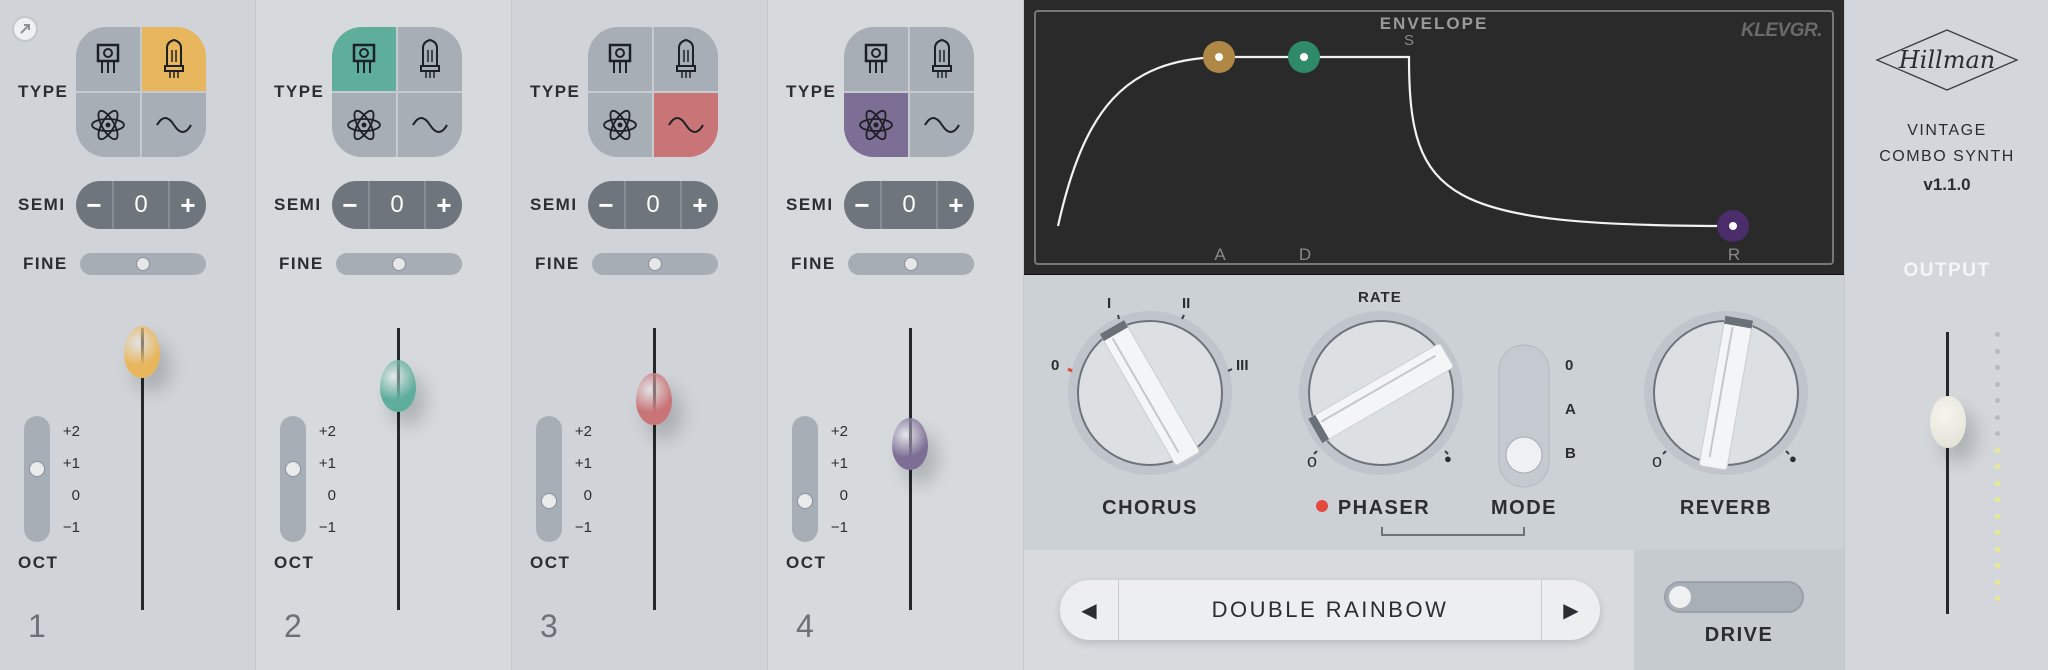  Describe the element at coordinates (1734, 597) in the screenshot. I see `drive-toggle` at that location.